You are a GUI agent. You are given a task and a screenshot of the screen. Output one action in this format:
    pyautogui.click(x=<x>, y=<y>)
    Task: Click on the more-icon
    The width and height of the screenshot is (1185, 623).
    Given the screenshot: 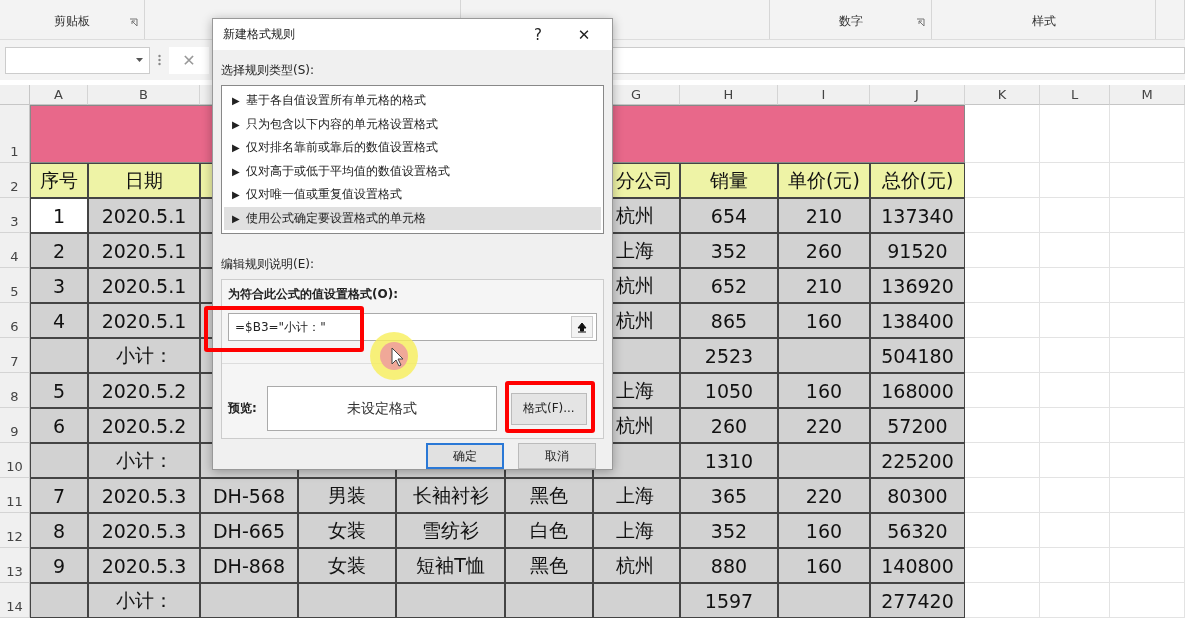 What is the action you would take?
    pyautogui.click(x=159, y=60)
    